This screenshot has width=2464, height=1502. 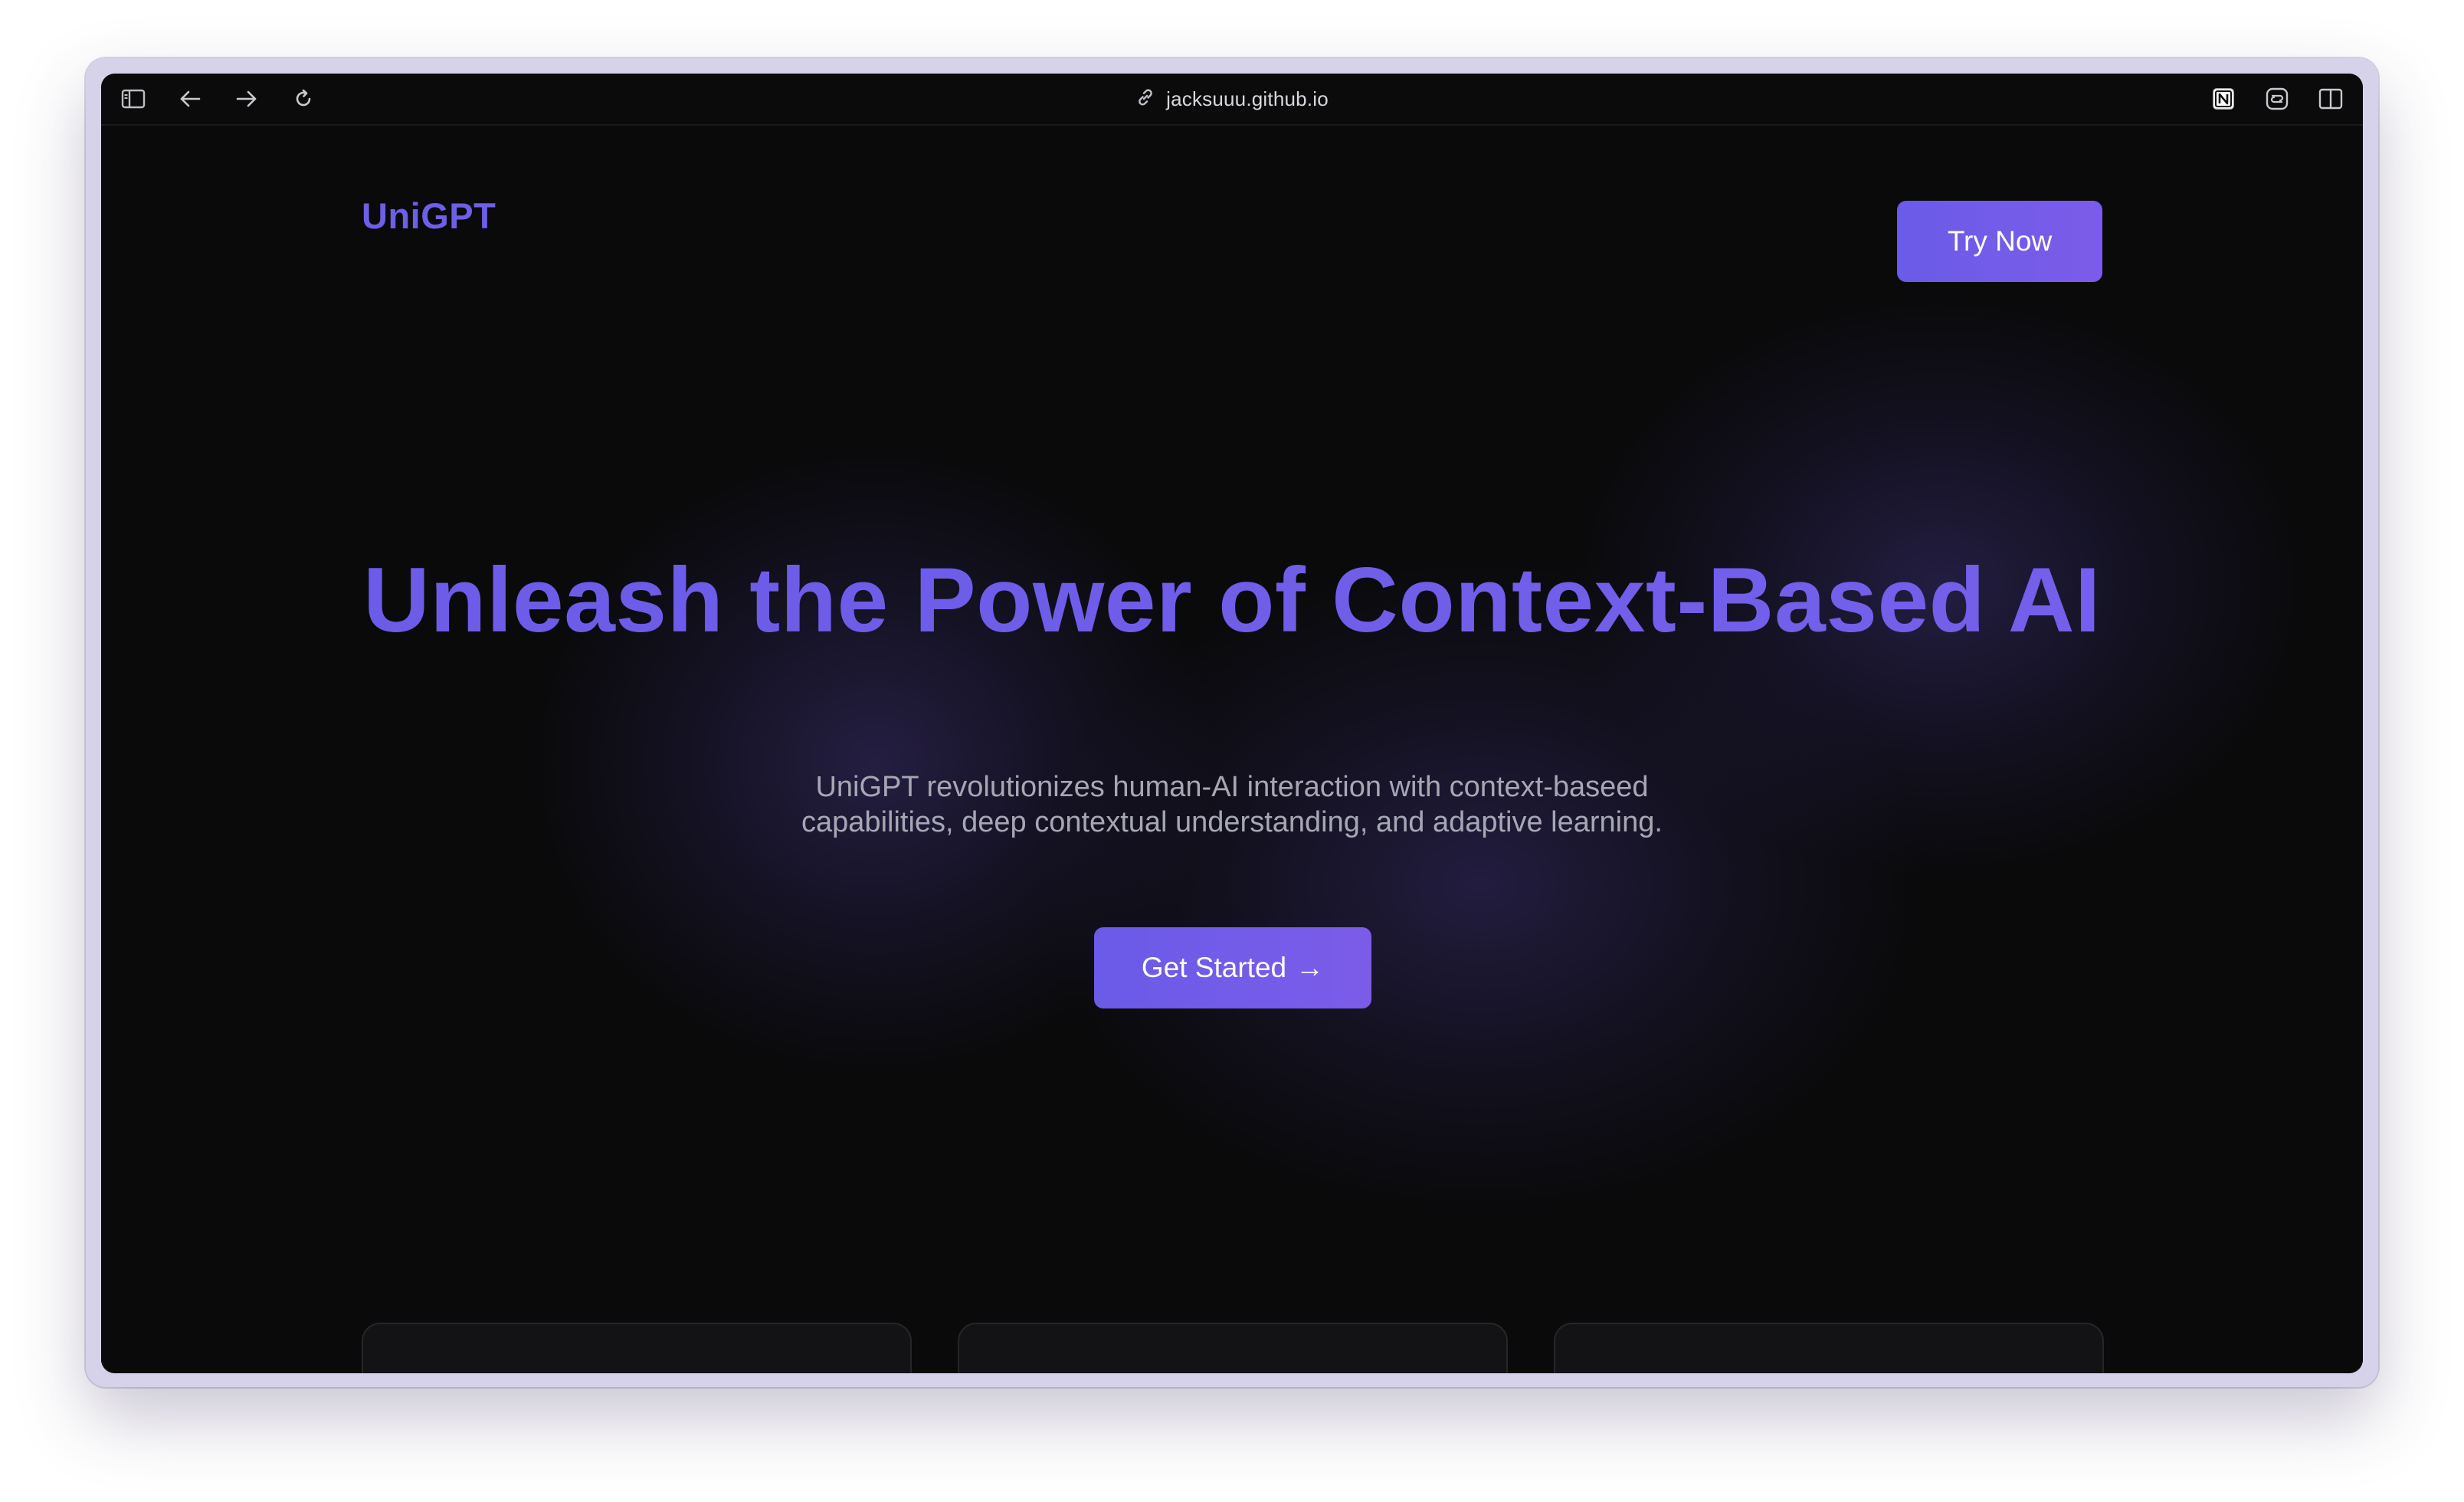 I want to click on forward-button, so click(x=247, y=99).